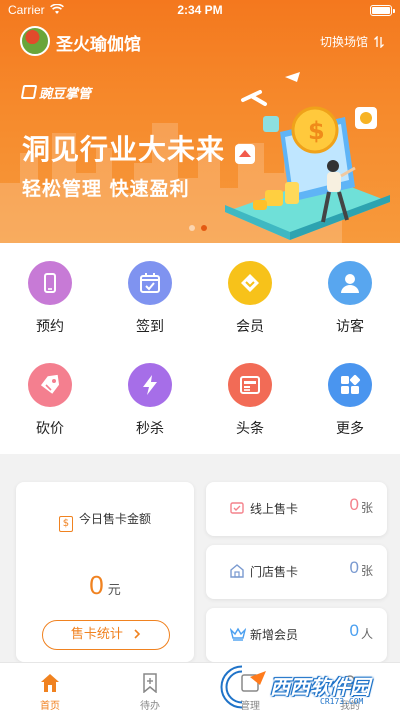 The image size is (400, 711). What do you see at coordinates (274, 635) in the screenshot?
I see `stat-label: 新增会员` at bounding box center [274, 635].